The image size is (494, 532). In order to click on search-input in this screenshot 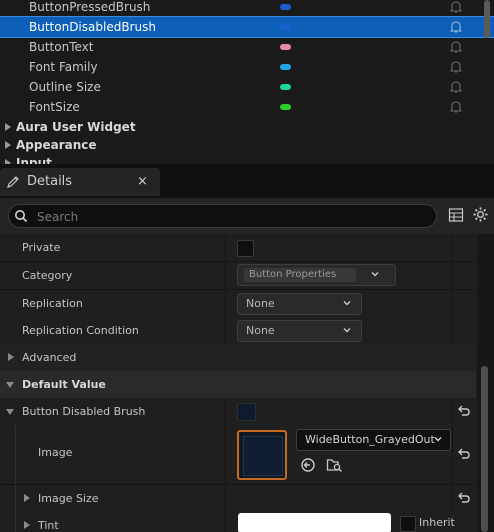, I will do `click(227, 217)`.